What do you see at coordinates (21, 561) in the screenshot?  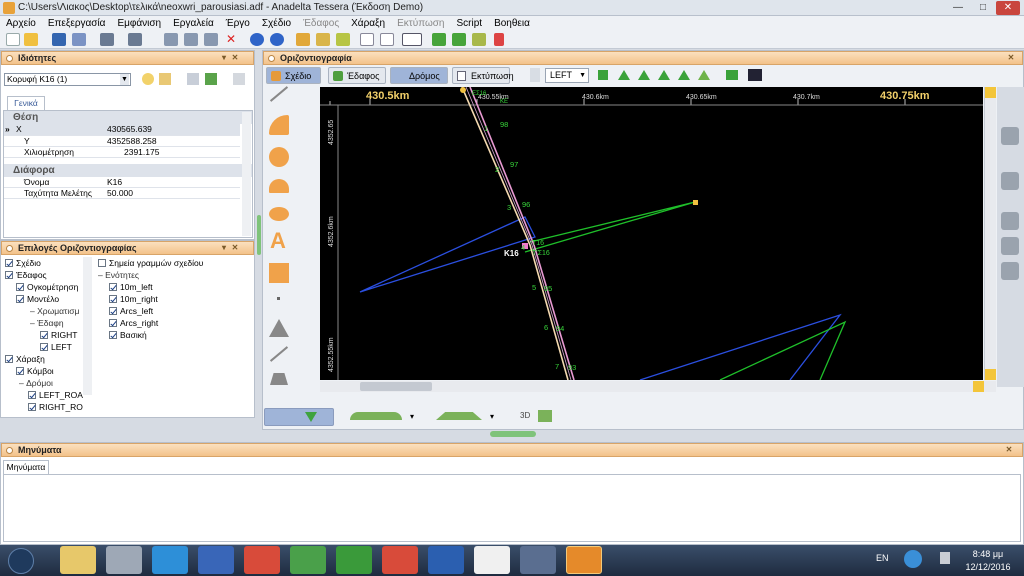 I see `start-button` at bounding box center [21, 561].